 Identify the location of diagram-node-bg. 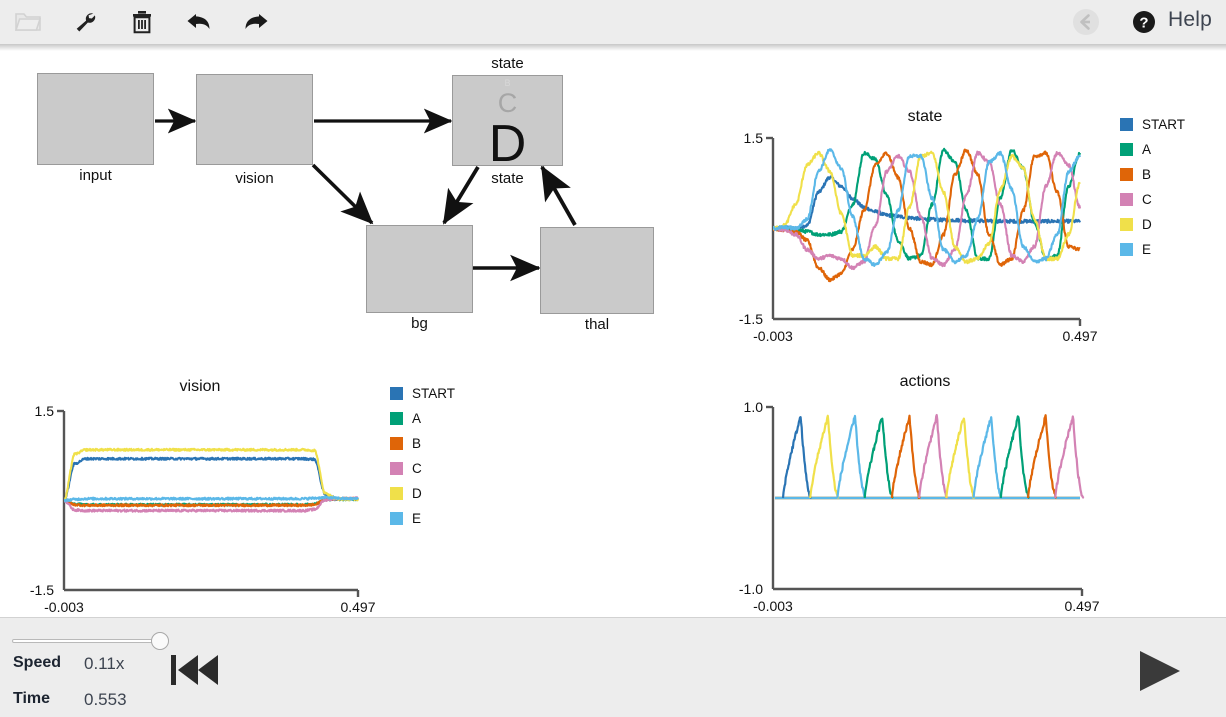
(419, 269).